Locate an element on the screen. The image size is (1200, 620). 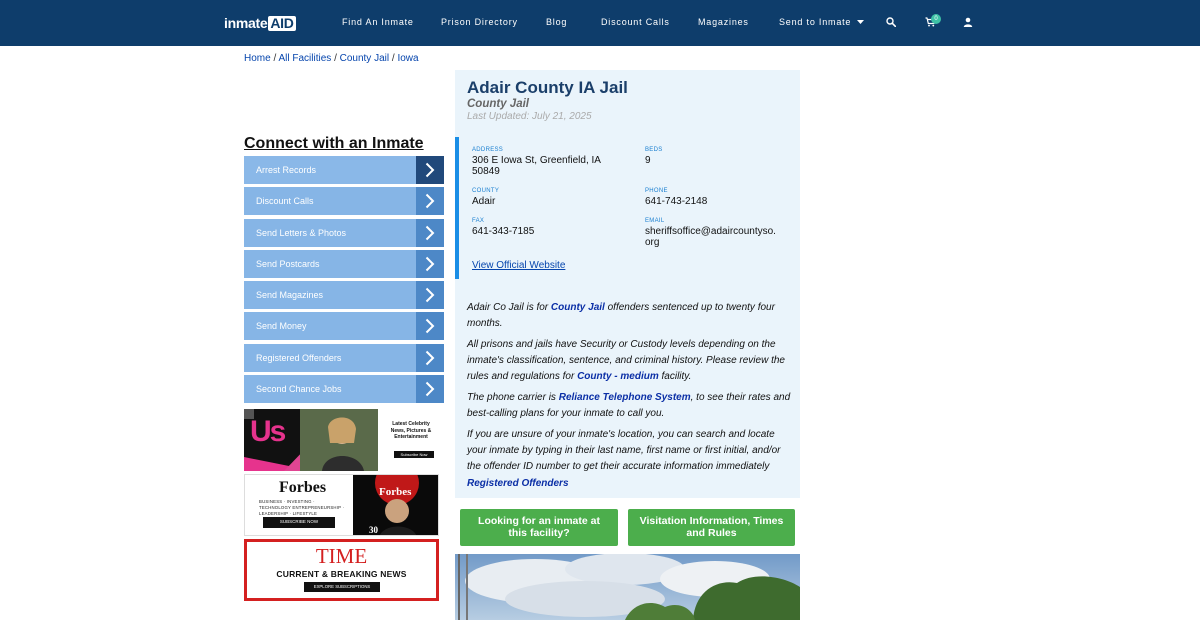
facility-photo-art is located at coordinates (627, 585).